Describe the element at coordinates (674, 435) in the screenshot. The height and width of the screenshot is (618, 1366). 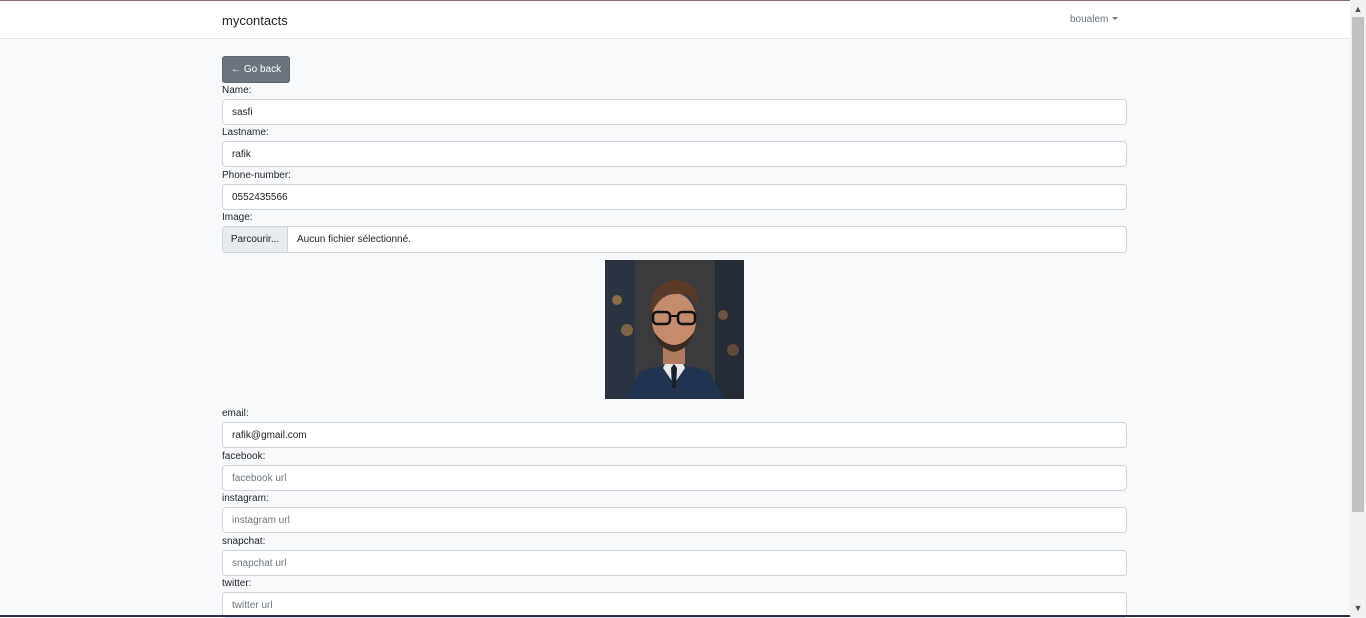
I see `email-input` at that location.